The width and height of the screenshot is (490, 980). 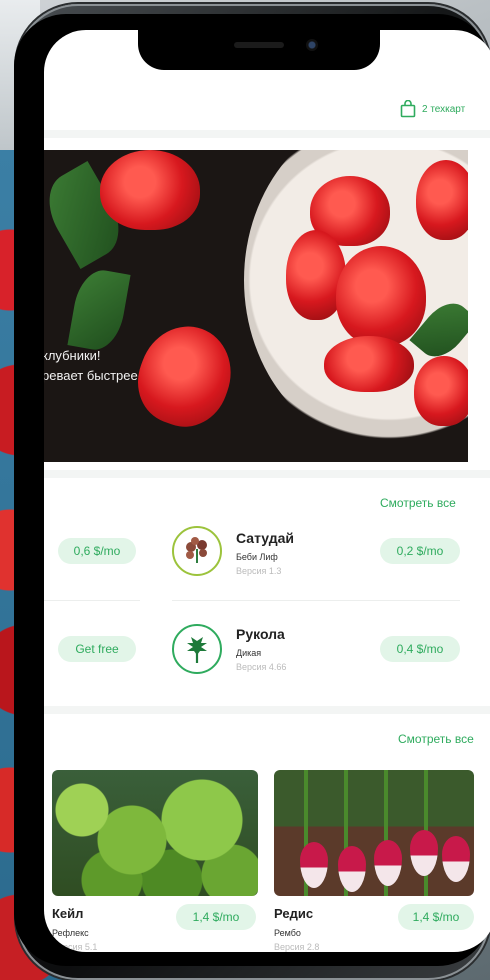 What do you see at coordinates (91, 366) in the screenshot?
I see `hero-caption: клубники! ревает быстрее` at bounding box center [91, 366].